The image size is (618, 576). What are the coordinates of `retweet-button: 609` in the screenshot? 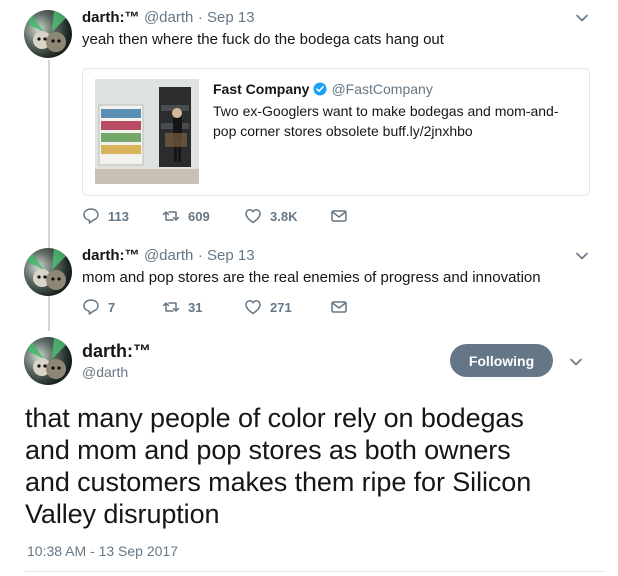 It's located at (203, 216).